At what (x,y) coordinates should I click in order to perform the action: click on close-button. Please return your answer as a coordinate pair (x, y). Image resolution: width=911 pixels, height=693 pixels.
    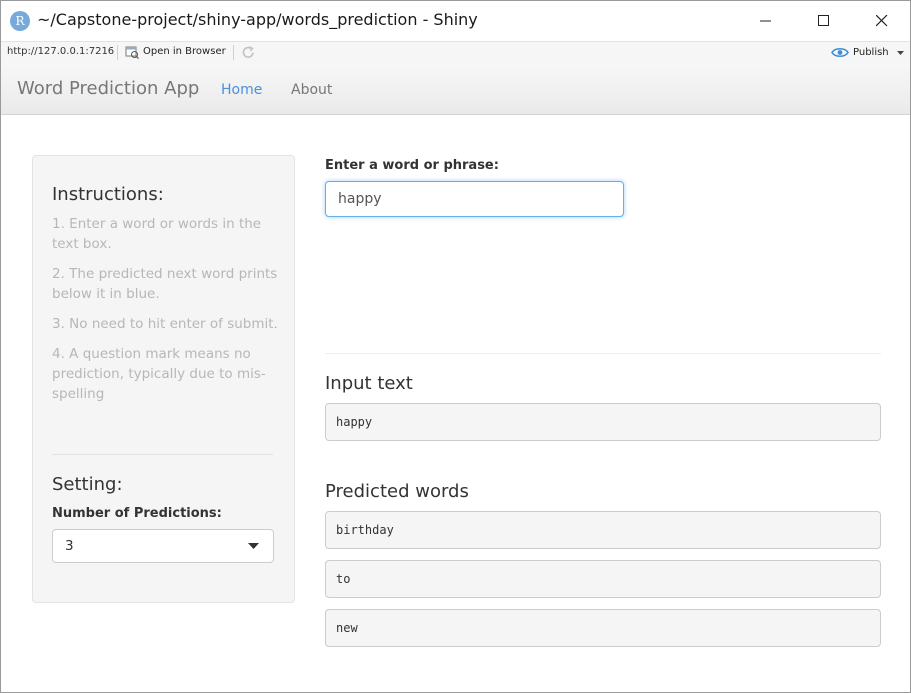
    Looking at the image, I should click on (881, 21).